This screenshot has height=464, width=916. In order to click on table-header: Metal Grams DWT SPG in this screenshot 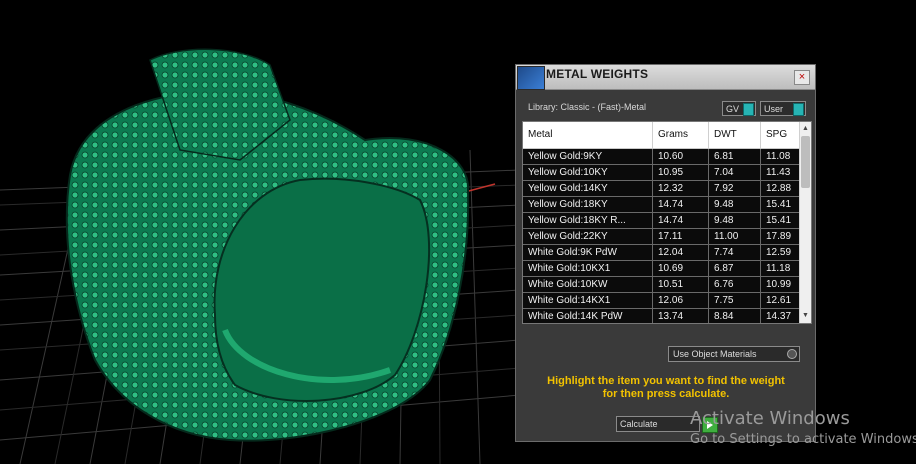, I will do `click(661, 135)`.